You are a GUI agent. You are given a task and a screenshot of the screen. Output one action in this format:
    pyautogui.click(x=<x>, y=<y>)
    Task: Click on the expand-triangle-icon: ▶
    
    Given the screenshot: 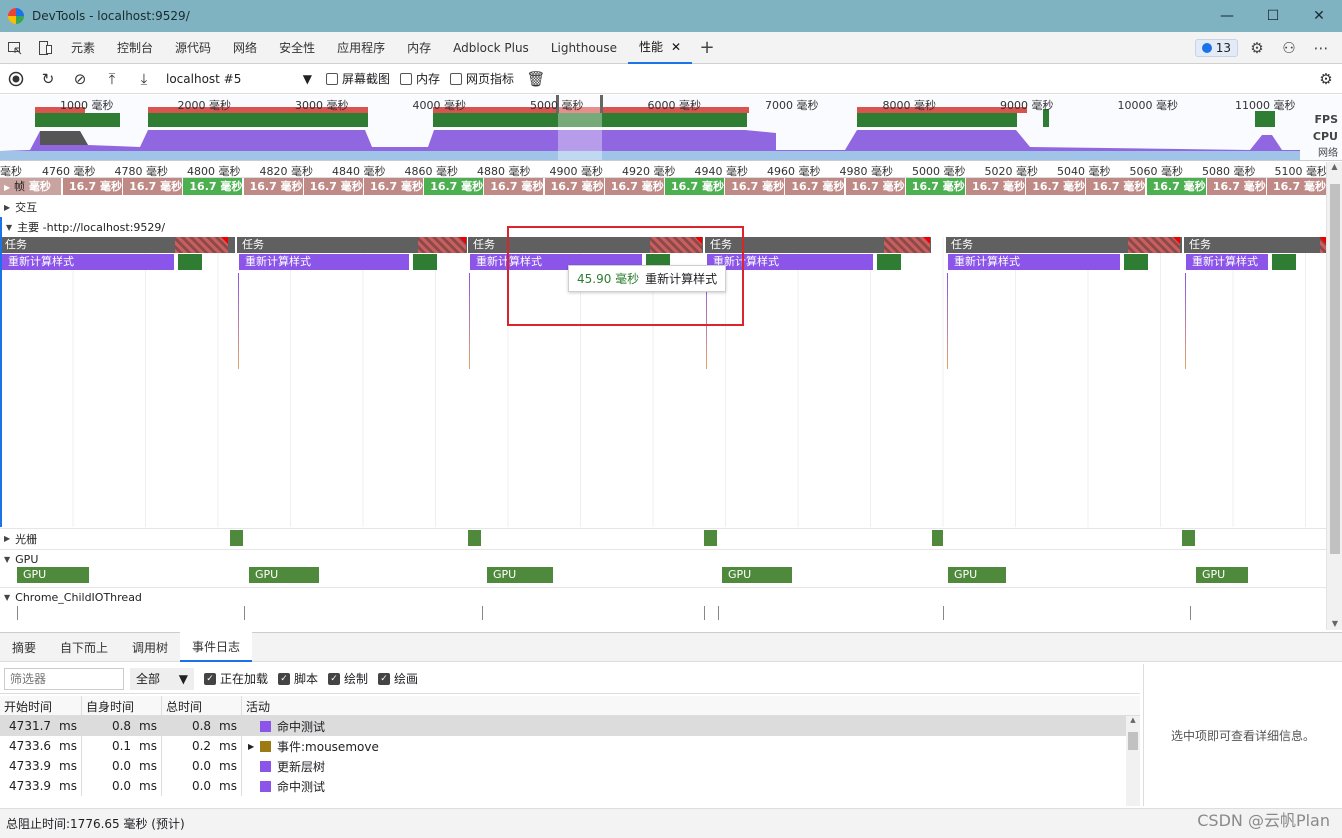 What is the action you would take?
    pyautogui.click(x=252, y=746)
    